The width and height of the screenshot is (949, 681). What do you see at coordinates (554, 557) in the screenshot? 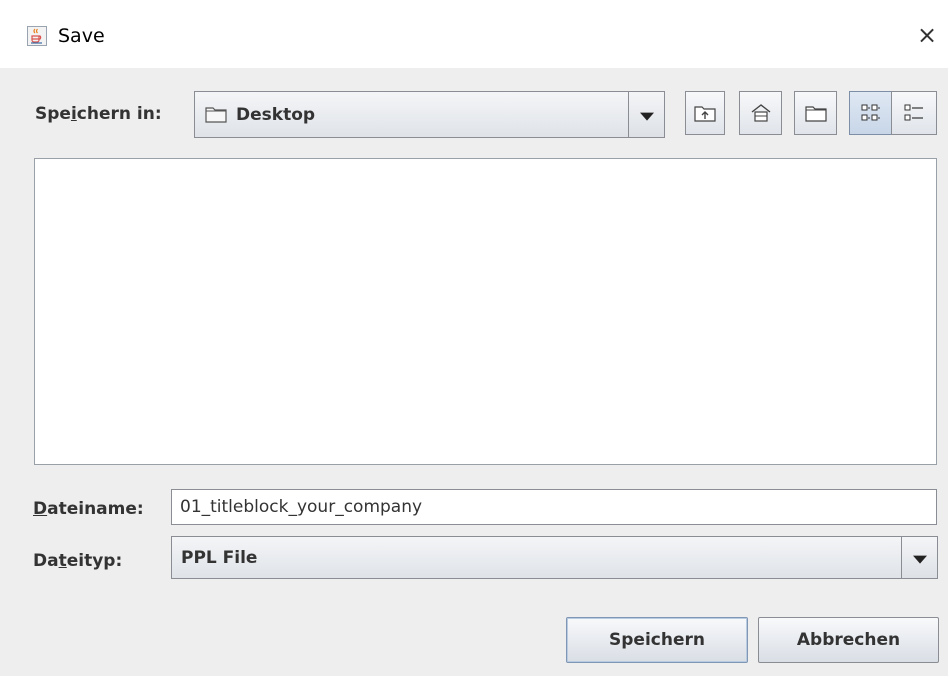
I see `filetype-combobox: PPL File` at bounding box center [554, 557].